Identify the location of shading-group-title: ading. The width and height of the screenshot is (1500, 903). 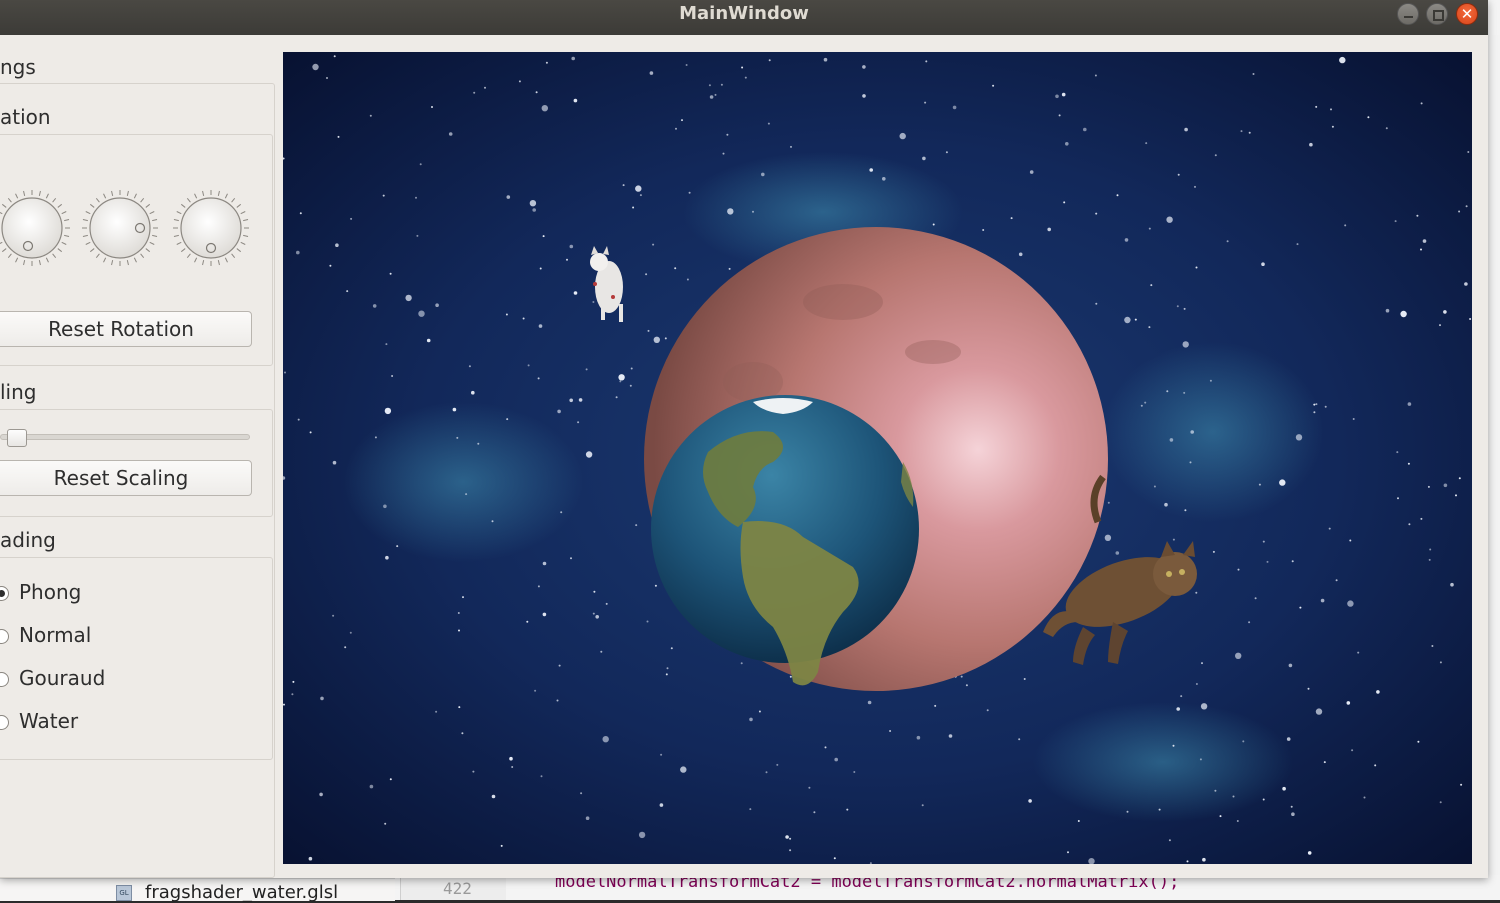
(28, 540).